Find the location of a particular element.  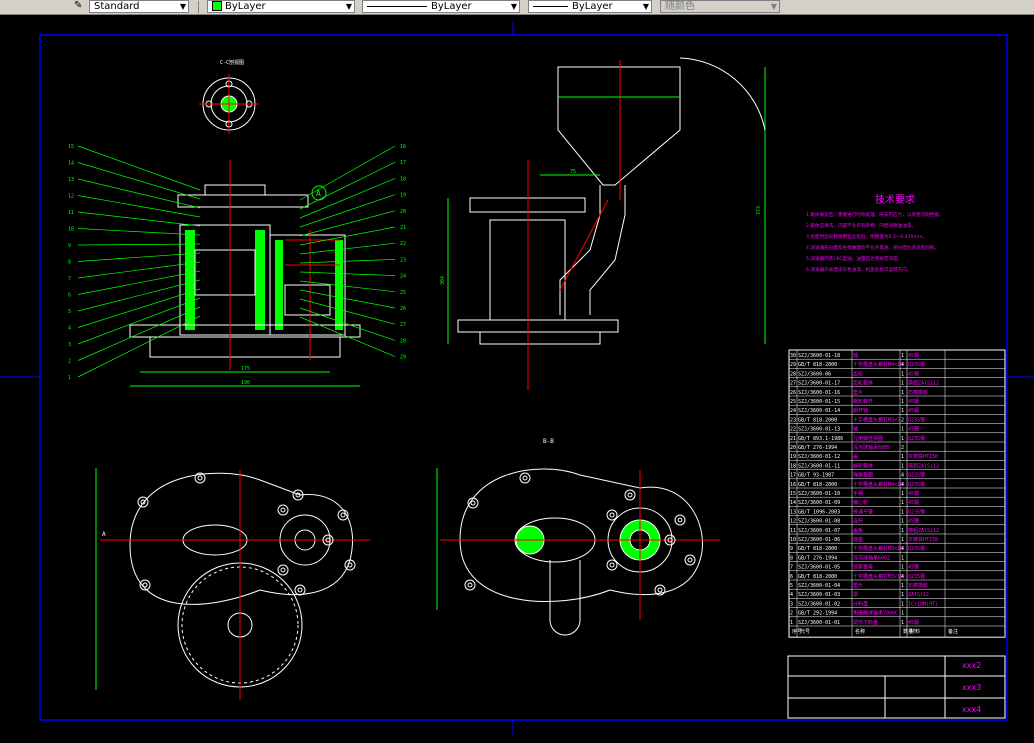

lineweight-dropdown: ByLayer ▼ is located at coordinates (590, 6).